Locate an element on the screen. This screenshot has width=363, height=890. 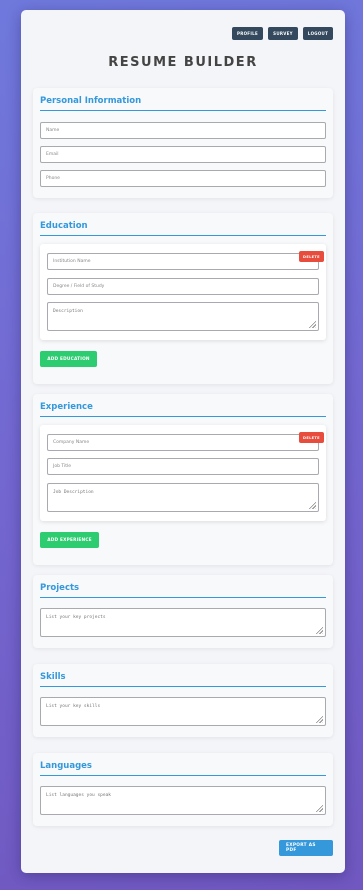
textarea-placeholder: Job Description is located at coordinates (73, 492).